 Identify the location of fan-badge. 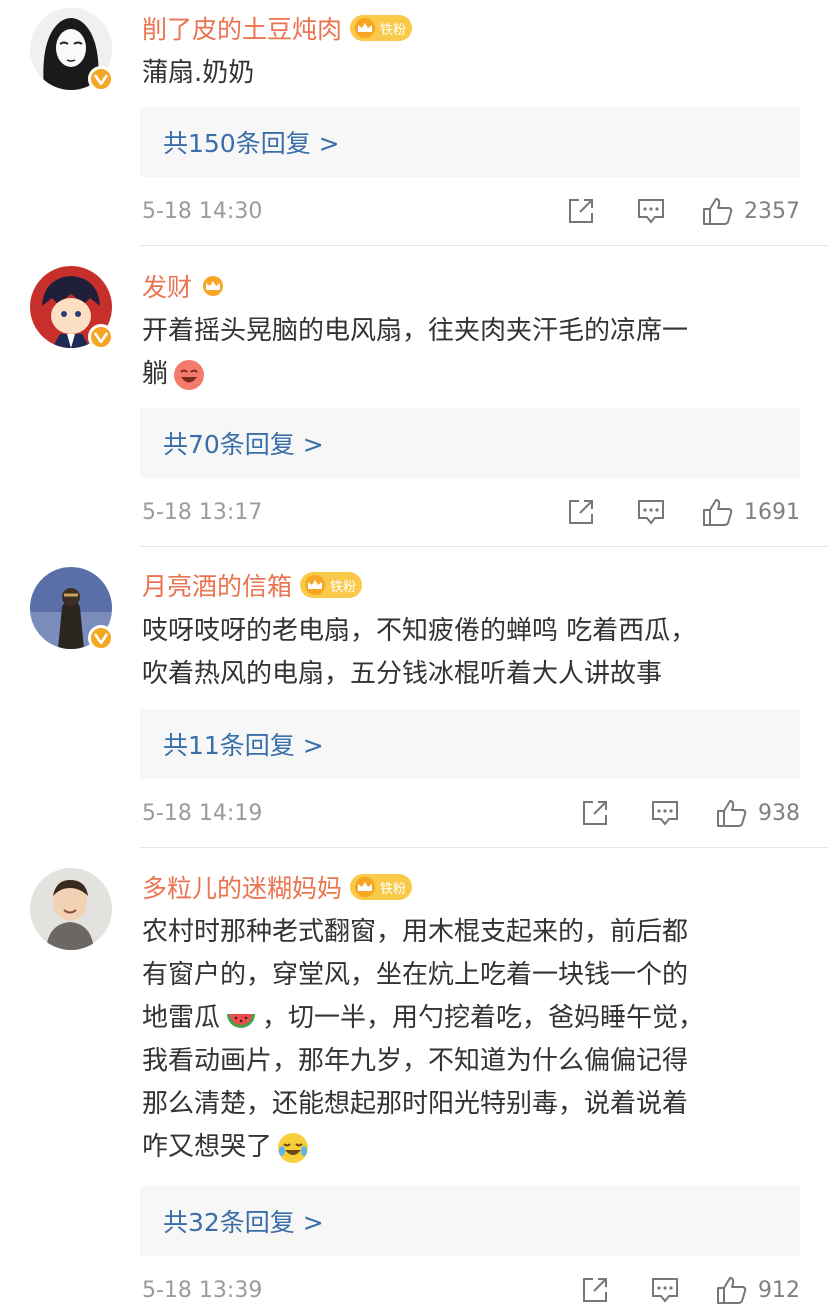
(213, 286).